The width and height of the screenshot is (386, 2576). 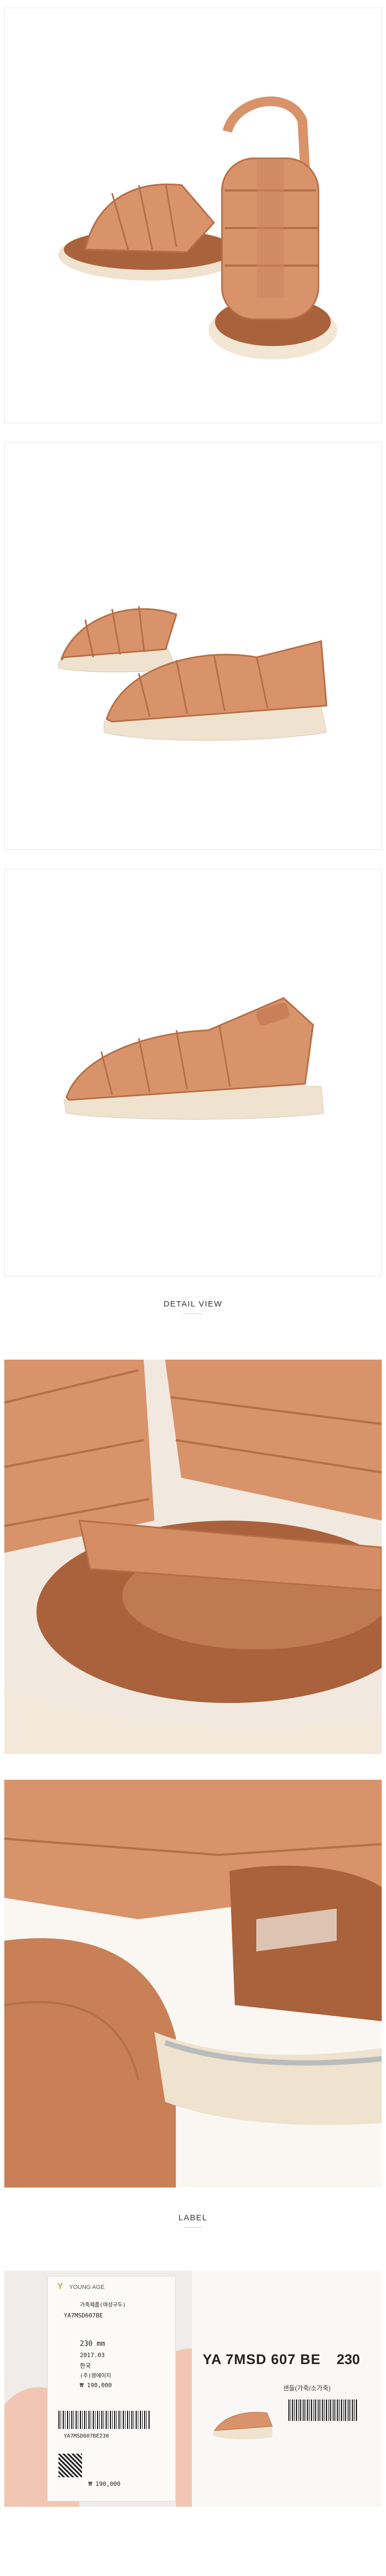 What do you see at coordinates (323, 2410) in the screenshot?
I see `box-barcode` at bounding box center [323, 2410].